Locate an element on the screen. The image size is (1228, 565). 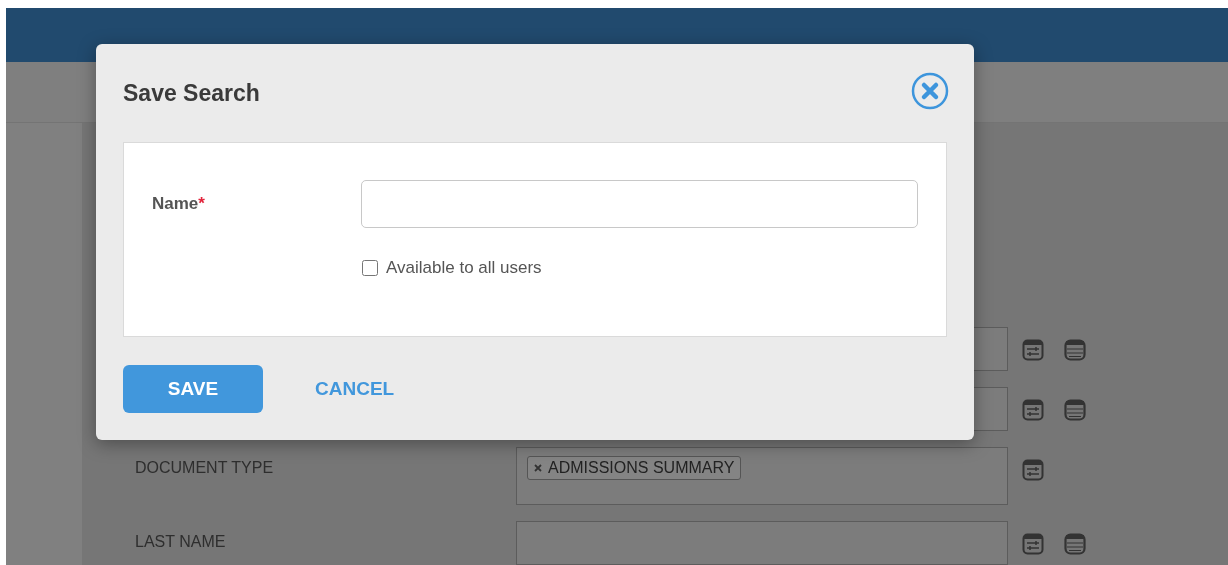
cancel-button: CANCEL is located at coordinates (355, 389).